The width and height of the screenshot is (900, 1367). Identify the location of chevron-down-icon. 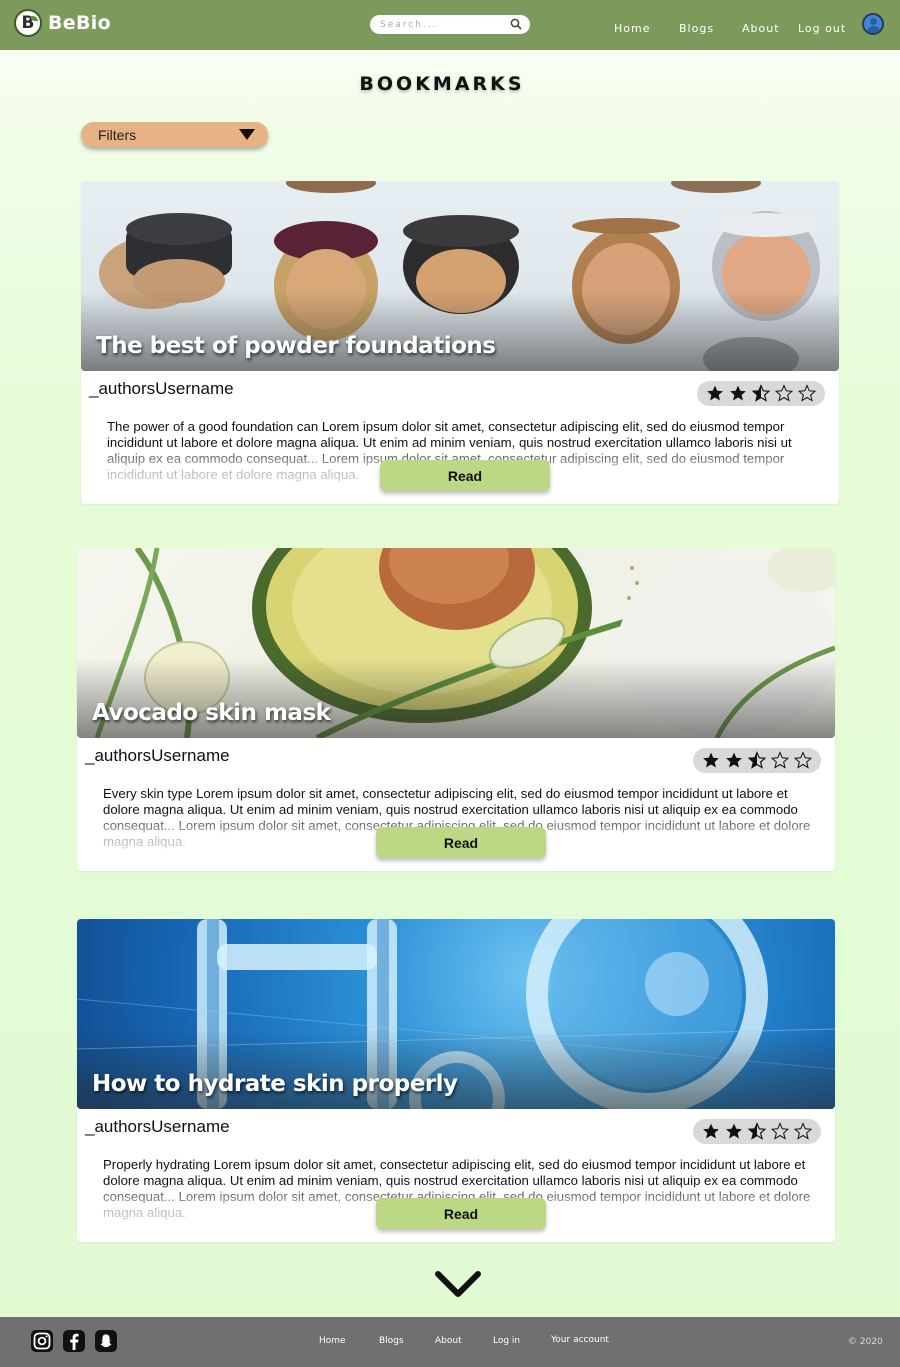
(458, 1284).